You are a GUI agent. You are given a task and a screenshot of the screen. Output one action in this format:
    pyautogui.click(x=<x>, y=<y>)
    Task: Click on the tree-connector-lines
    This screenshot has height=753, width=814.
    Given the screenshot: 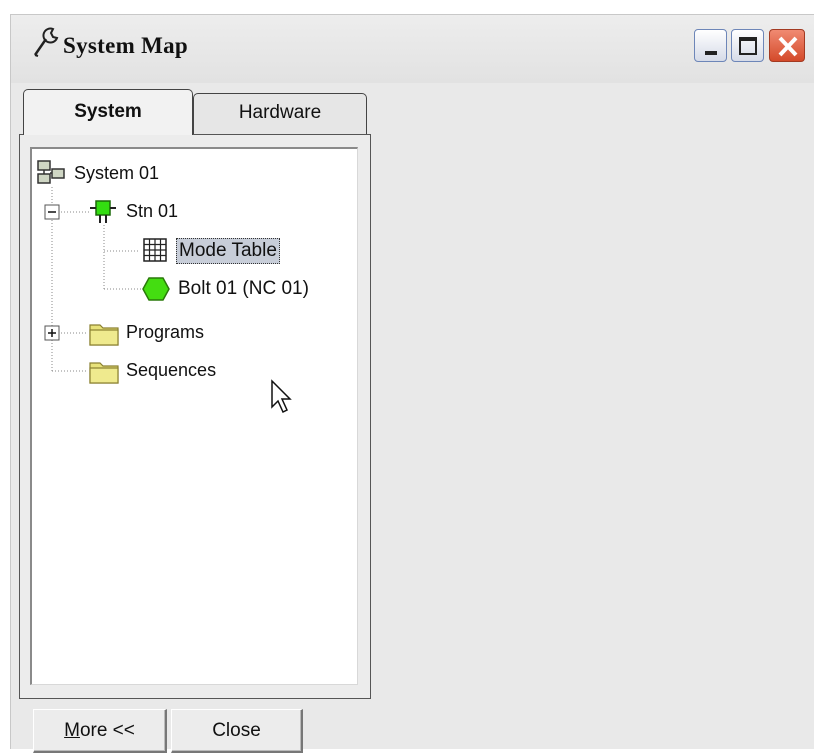 What is the action you would take?
    pyautogui.click(x=93, y=279)
    